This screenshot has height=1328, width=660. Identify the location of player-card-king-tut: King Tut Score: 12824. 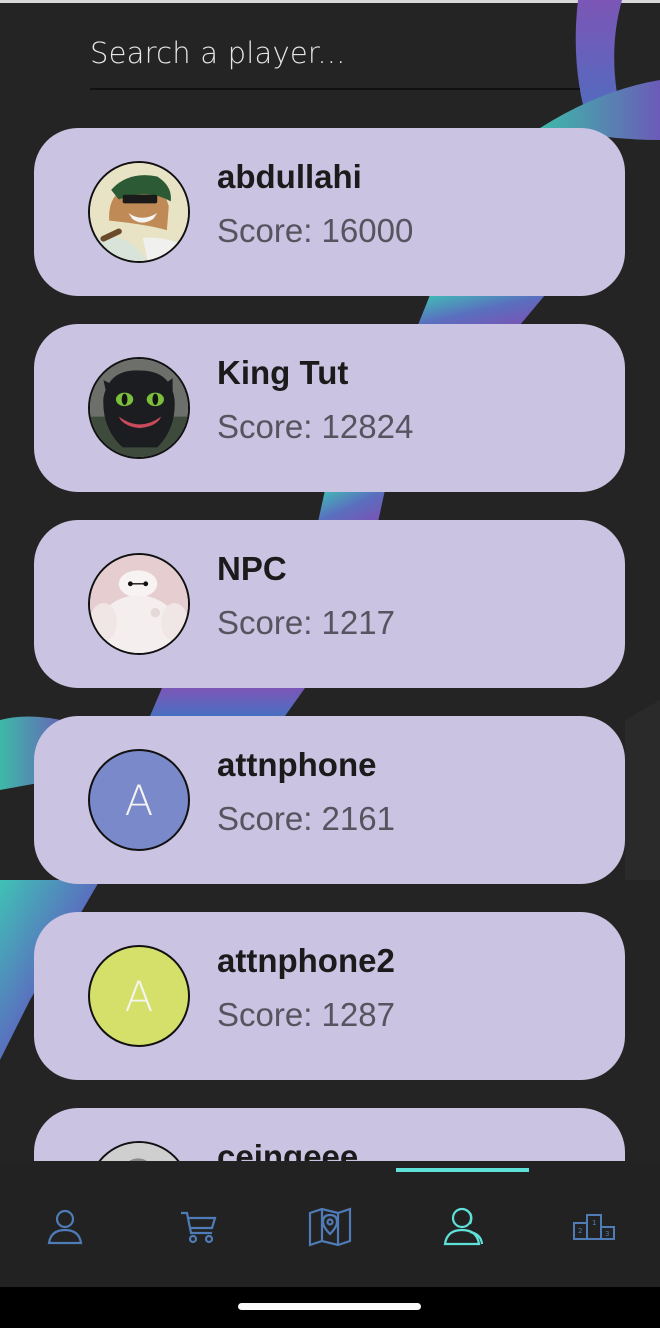
(329, 408).